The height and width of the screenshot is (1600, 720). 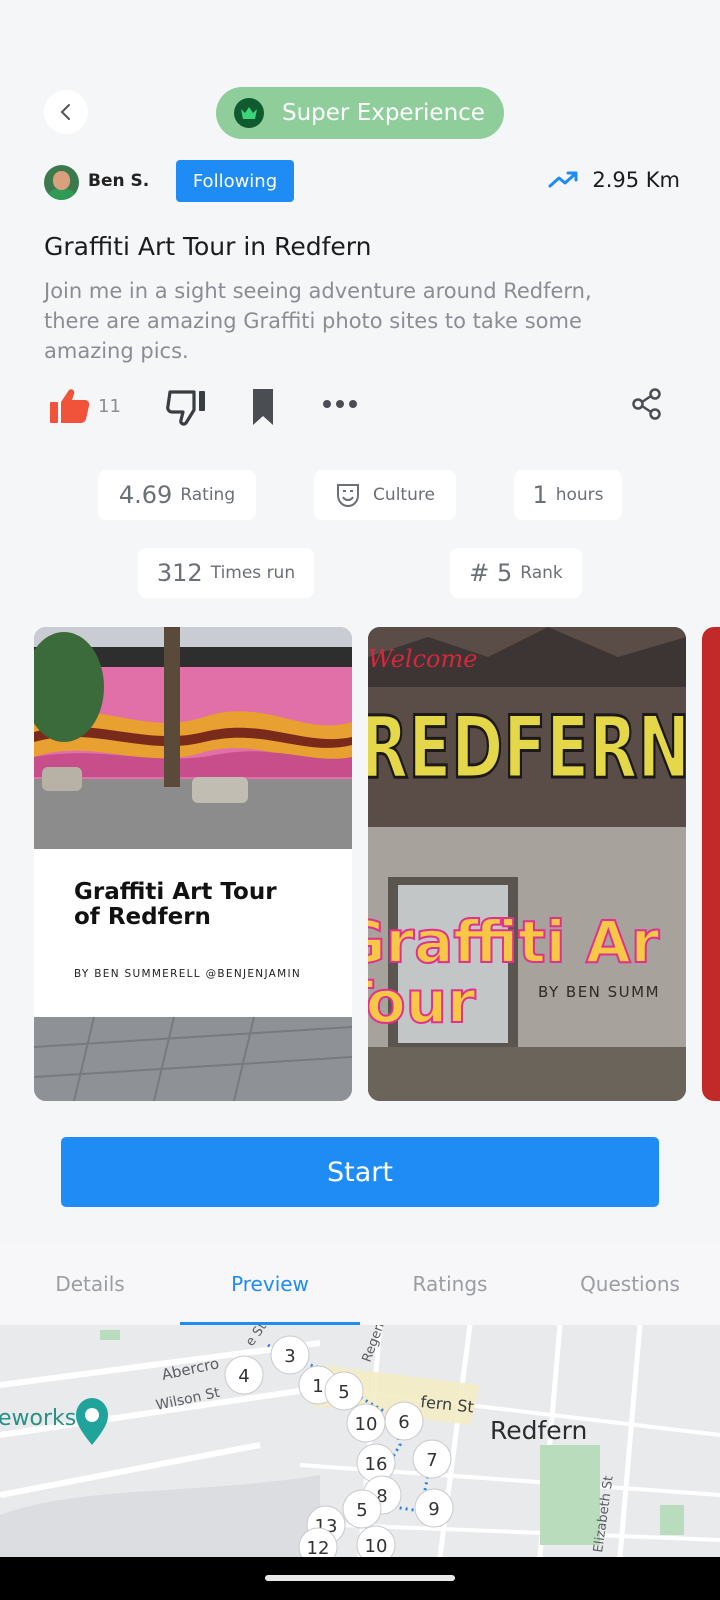 What do you see at coordinates (179, 573) in the screenshot?
I see `times-run-value: 312` at bounding box center [179, 573].